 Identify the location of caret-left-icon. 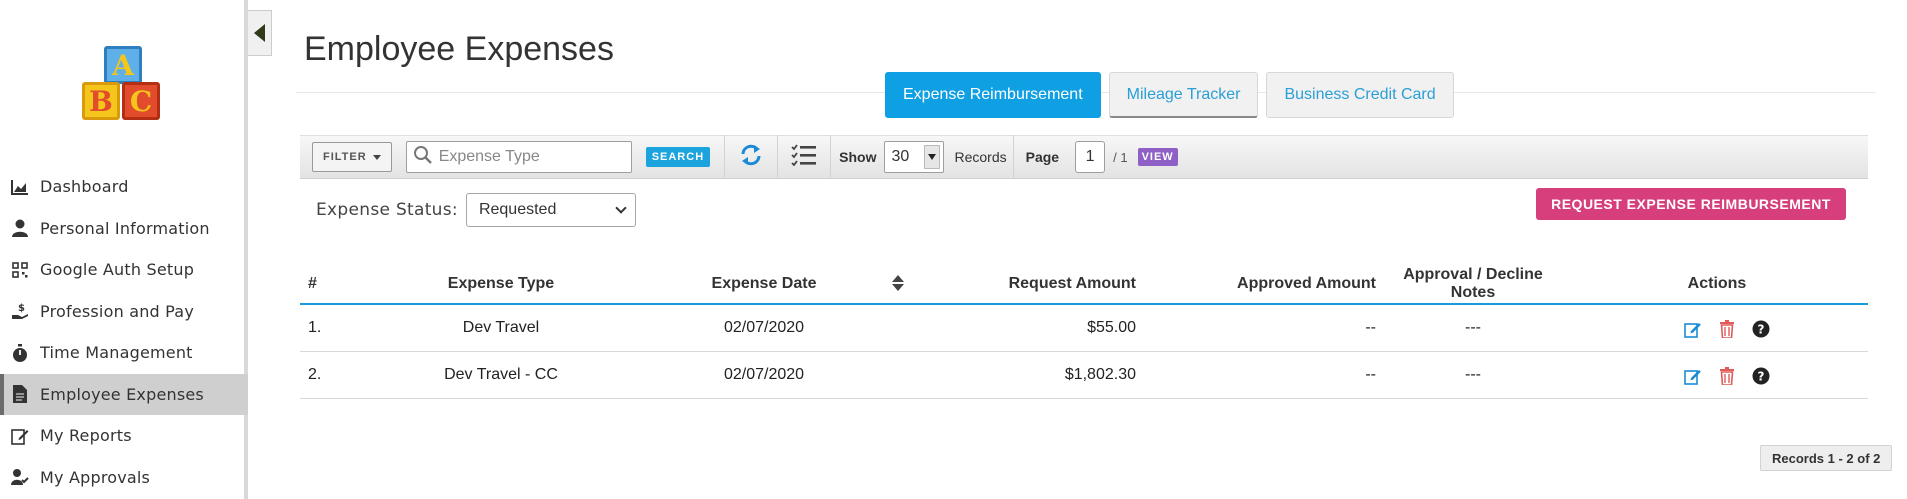
(259, 33).